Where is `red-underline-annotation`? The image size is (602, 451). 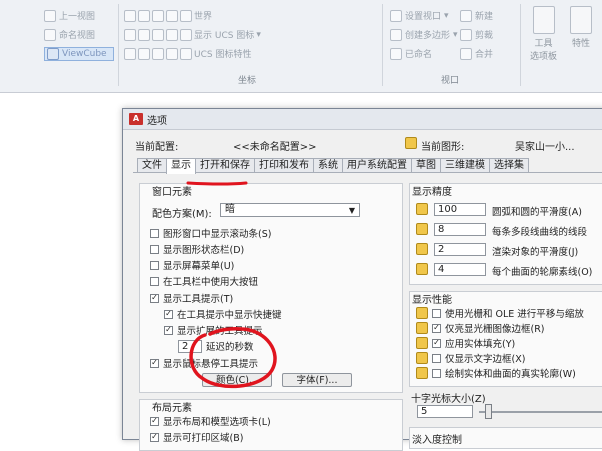 red-underline-annotation is located at coordinates (217, 183).